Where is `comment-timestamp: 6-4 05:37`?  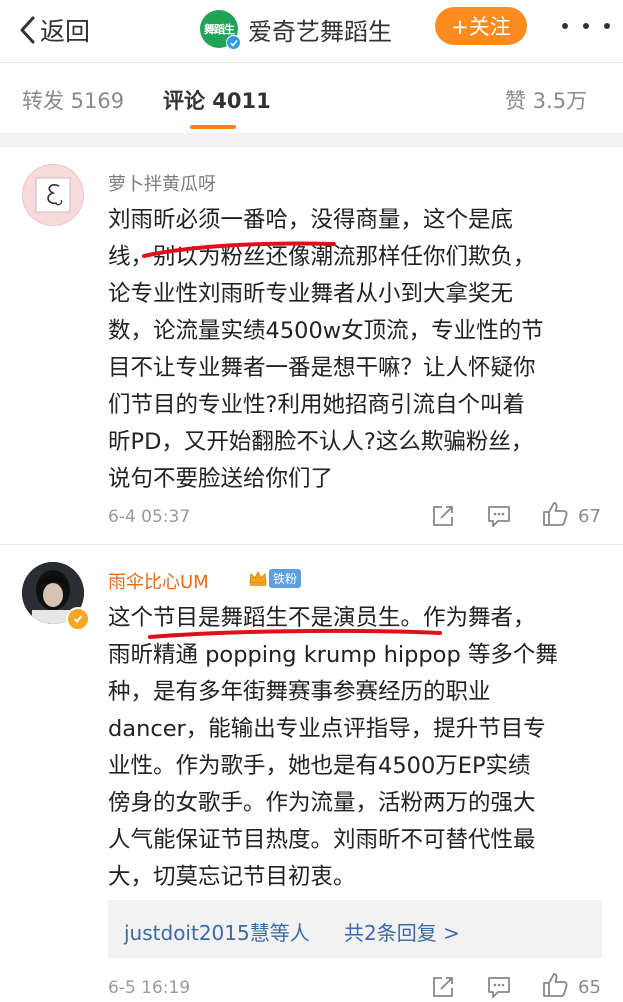
comment-timestamp: 6-4 05:37 is located at coordinates (149, 517).